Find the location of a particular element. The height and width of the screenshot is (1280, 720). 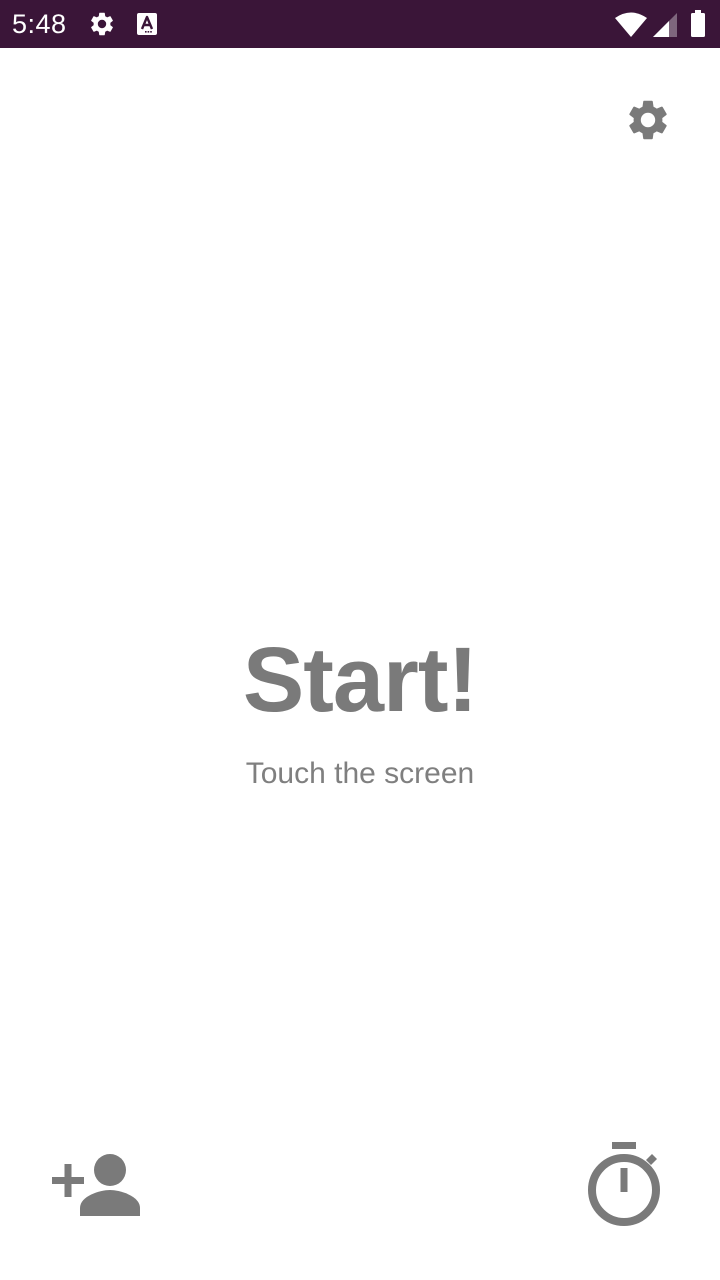

settings-button is located at coordinates (648, 120).